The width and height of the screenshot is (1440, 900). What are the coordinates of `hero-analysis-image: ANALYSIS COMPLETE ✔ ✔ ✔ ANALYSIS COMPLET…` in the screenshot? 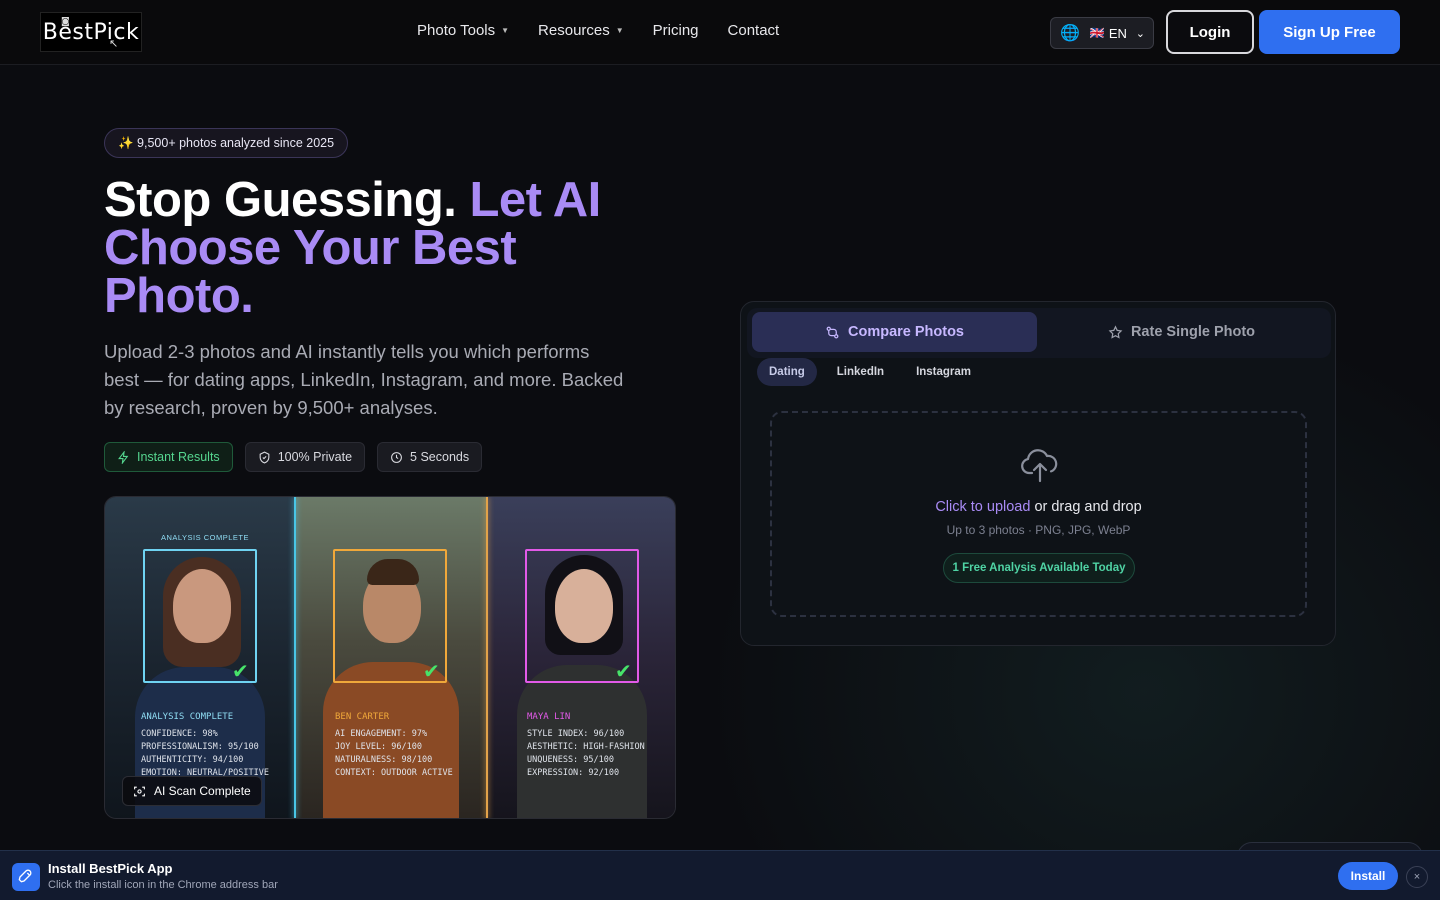 It's located at (390, 657).